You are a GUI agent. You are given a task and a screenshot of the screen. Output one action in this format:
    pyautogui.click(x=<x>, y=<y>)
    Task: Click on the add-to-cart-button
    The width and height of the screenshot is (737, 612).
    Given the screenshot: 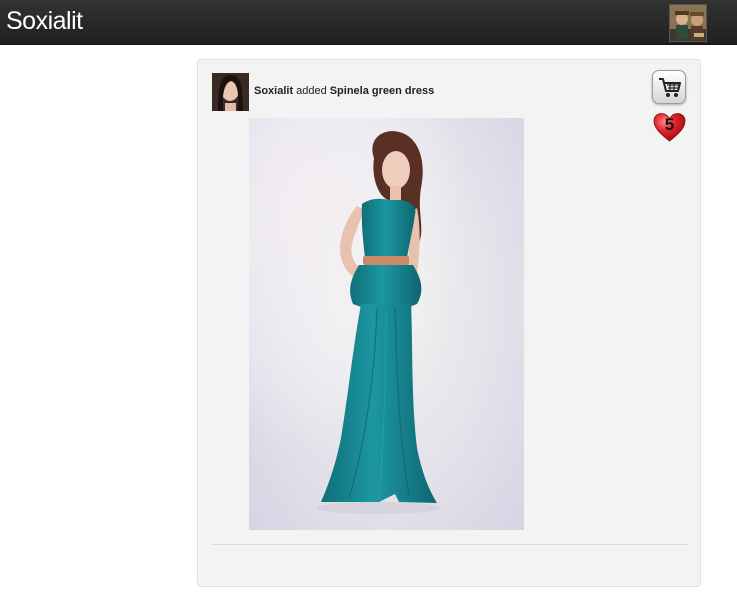 What is the action you would take?
    pyautogui.click(x=669, y=87)
    